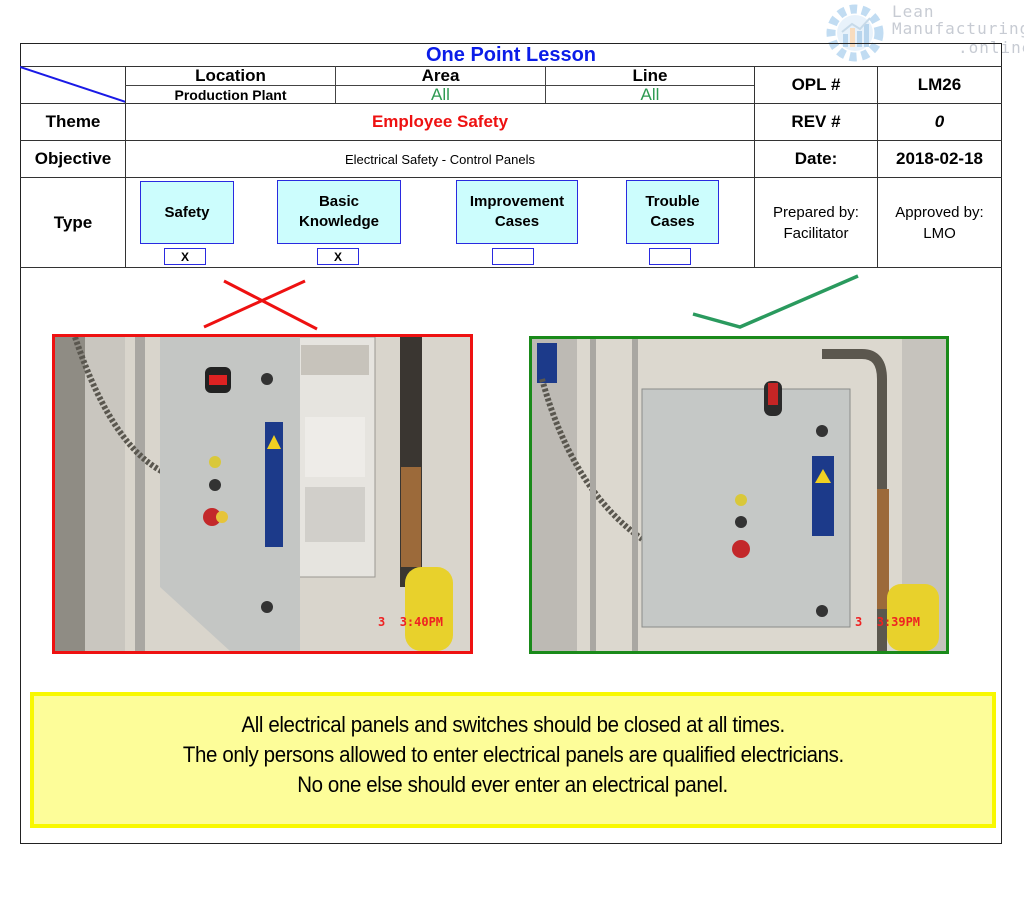 This screenshot has height=916, width=1024. Describe the element at coordinates (898, 622) in the screenshot. I see `timestamp-time: 3:39PM` at that location.